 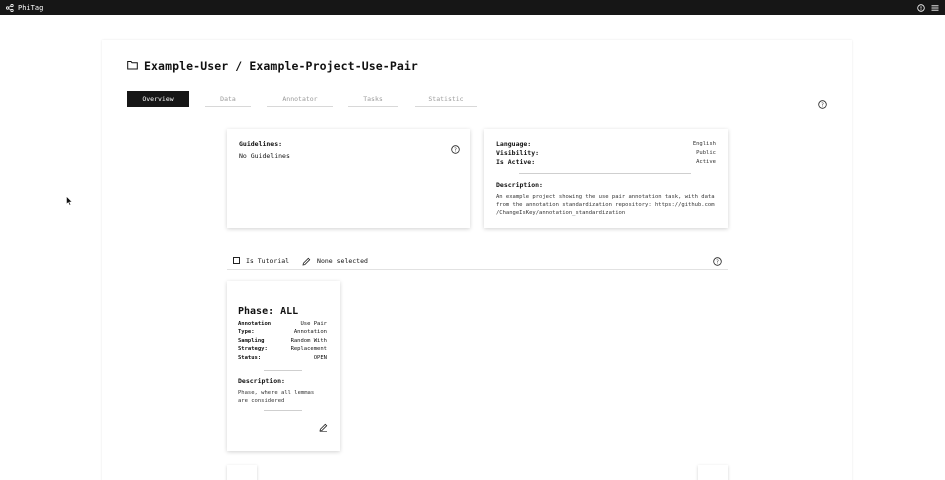 I want to click on page-title: Example-User / Example-Project-Use-Pair, so click(x=272, y=66).